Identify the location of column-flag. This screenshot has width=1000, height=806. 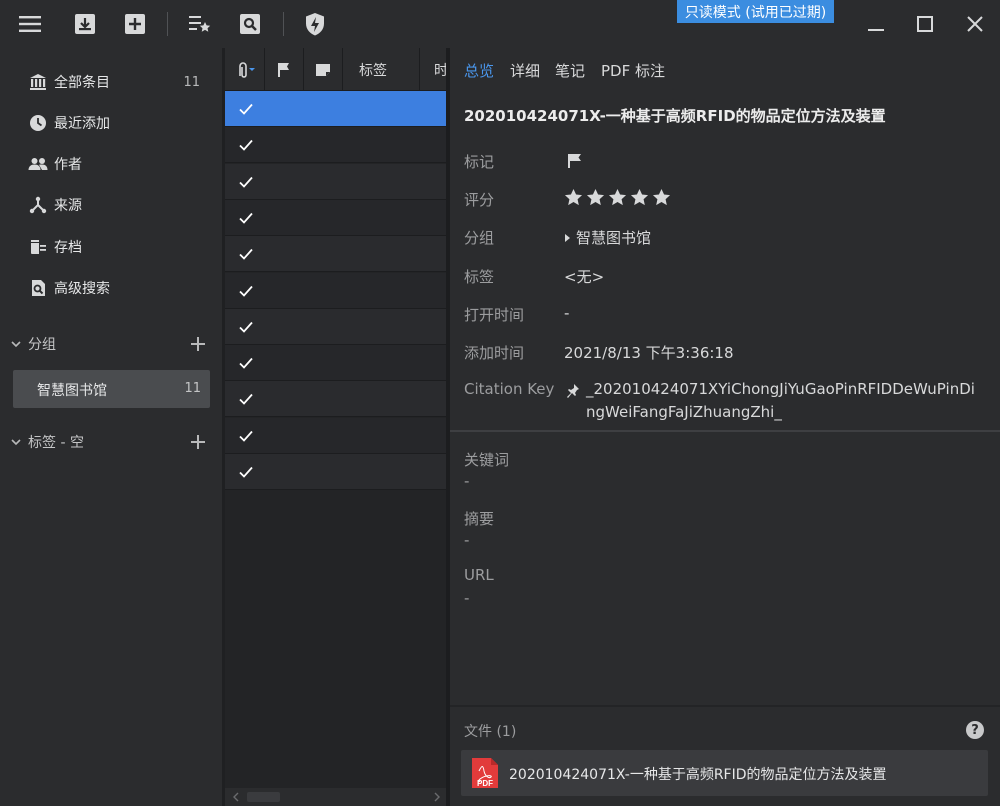
(284, 69).